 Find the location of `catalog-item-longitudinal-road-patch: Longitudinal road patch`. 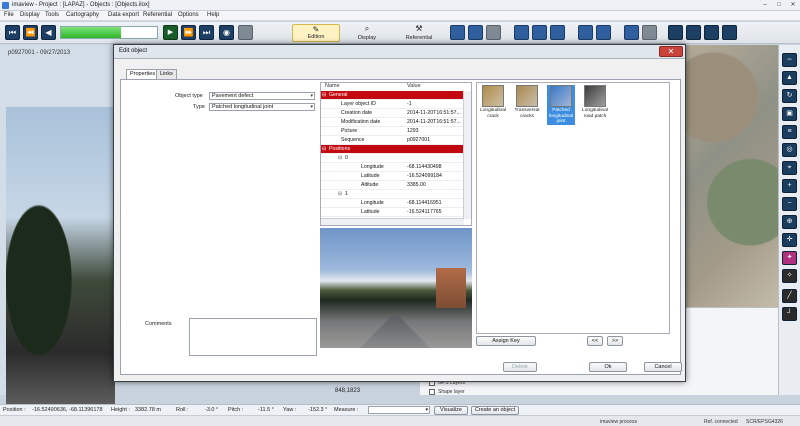

catalog-item-longitudinal-road-patch: Longitudinal road patch is located at coordinates (595, 102).